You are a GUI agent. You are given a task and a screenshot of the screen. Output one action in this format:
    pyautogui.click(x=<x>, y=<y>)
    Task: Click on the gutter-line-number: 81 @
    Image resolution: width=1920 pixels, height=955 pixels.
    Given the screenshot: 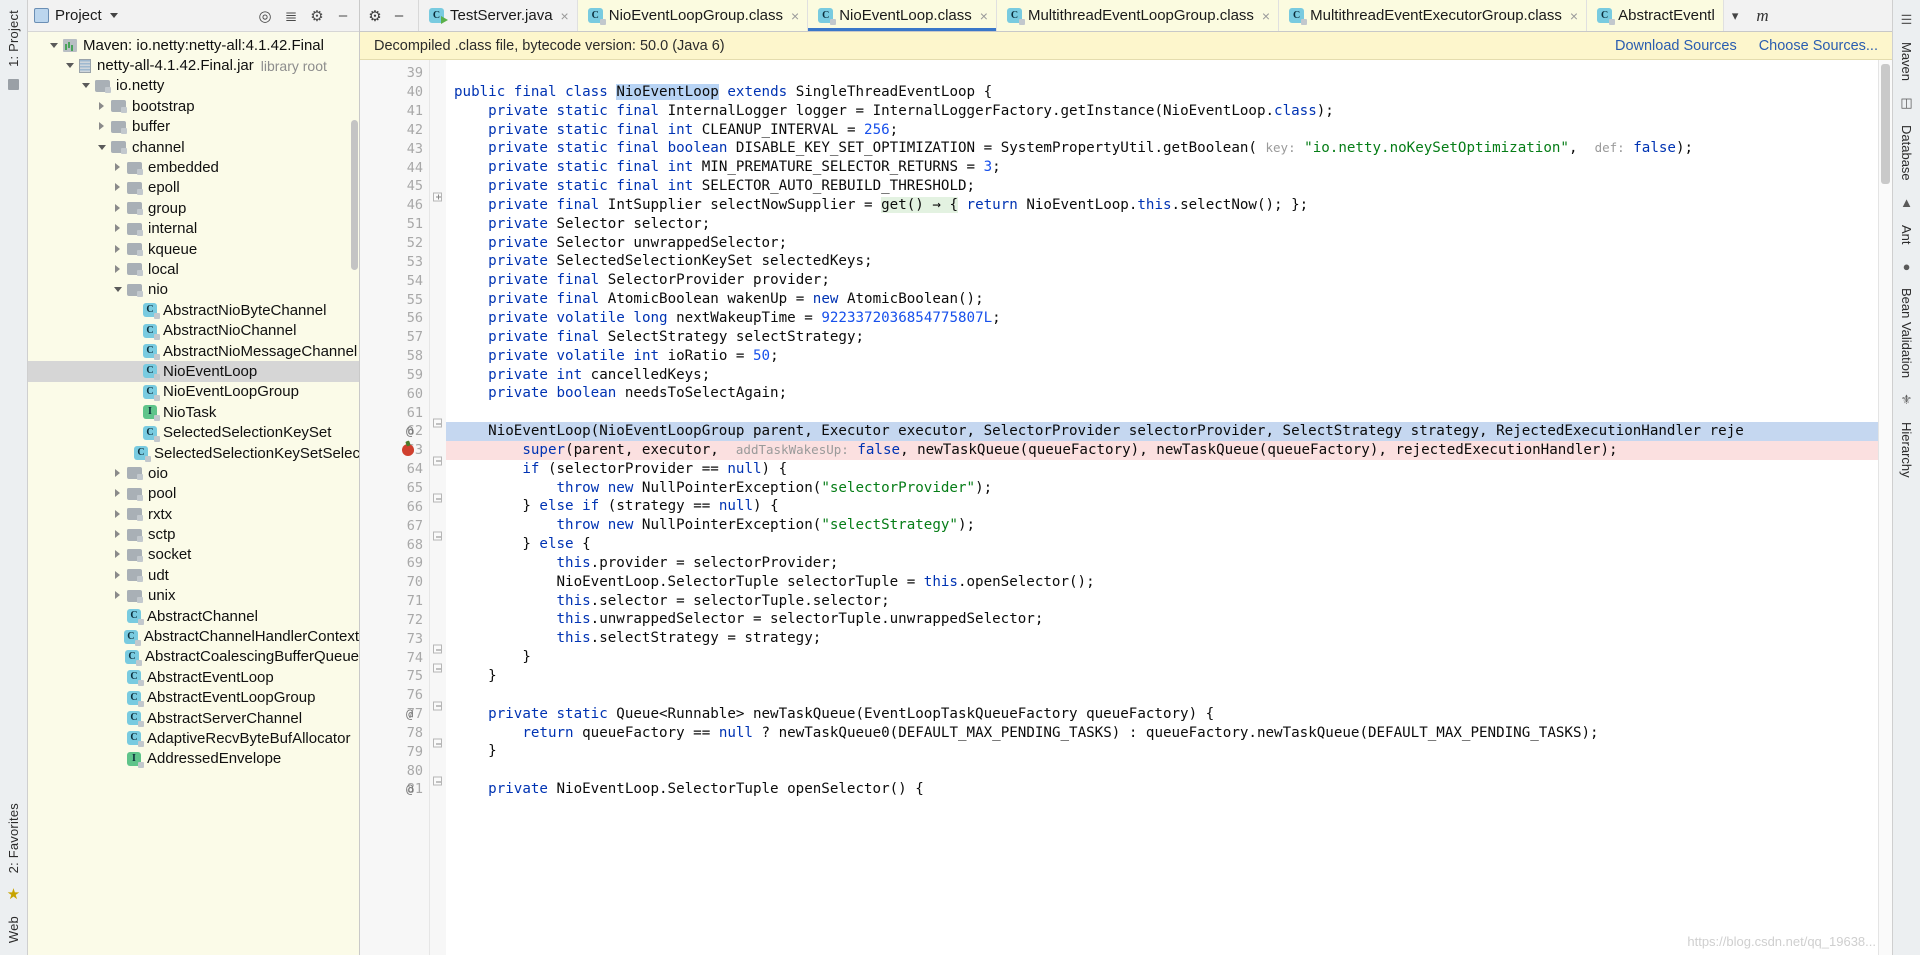 What is the action you would take?
    pyautogui.click(x=394, y=789)
    